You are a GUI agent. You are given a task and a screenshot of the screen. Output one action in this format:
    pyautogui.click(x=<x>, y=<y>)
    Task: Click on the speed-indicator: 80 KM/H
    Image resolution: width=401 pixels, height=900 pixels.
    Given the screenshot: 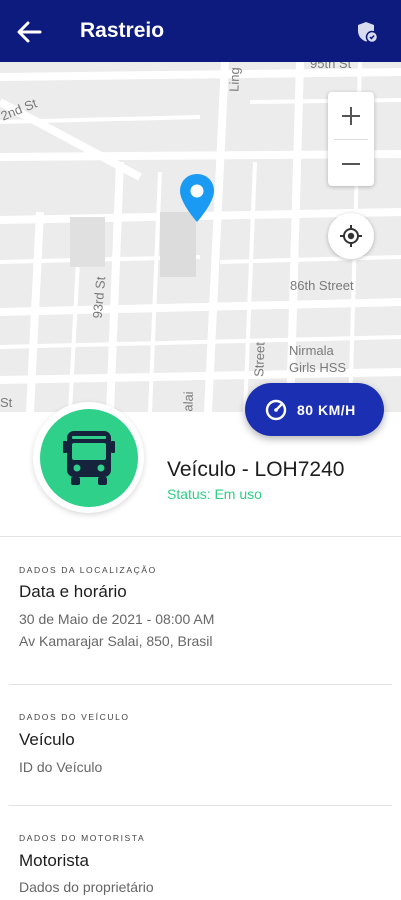 What is the action you would take?
    pyautogui.click(x=314, y=409)
    